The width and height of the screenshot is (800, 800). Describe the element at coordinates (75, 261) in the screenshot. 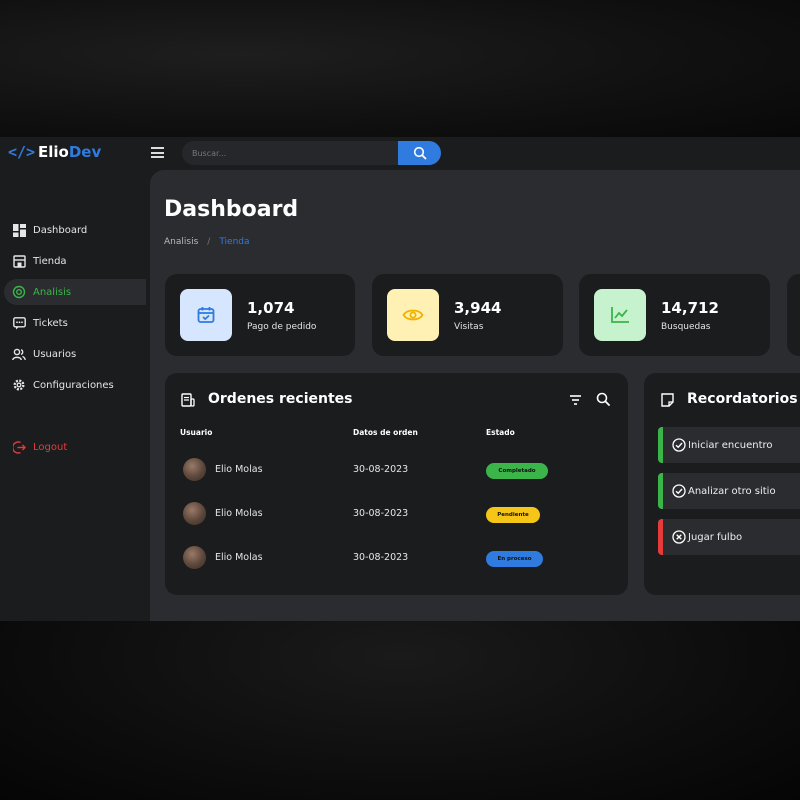

I see `sidebar-item-tienda: Tienda` at that location.